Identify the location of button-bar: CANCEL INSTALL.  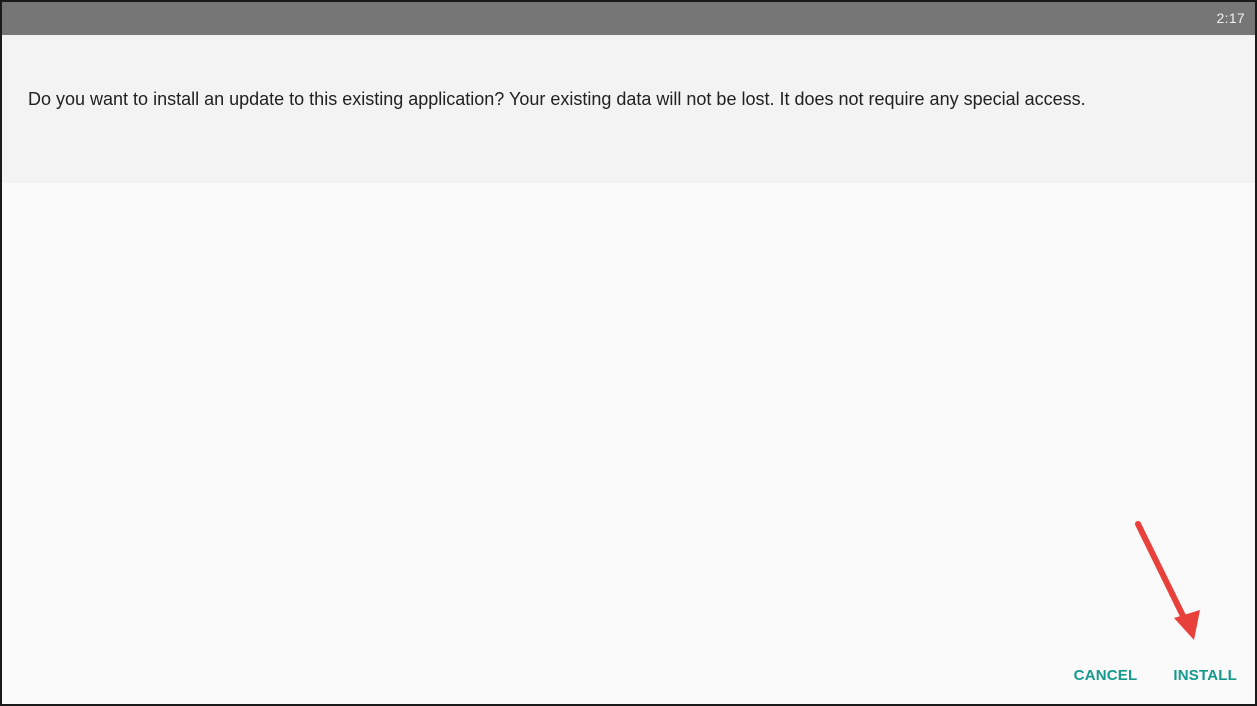
(1155, 675).